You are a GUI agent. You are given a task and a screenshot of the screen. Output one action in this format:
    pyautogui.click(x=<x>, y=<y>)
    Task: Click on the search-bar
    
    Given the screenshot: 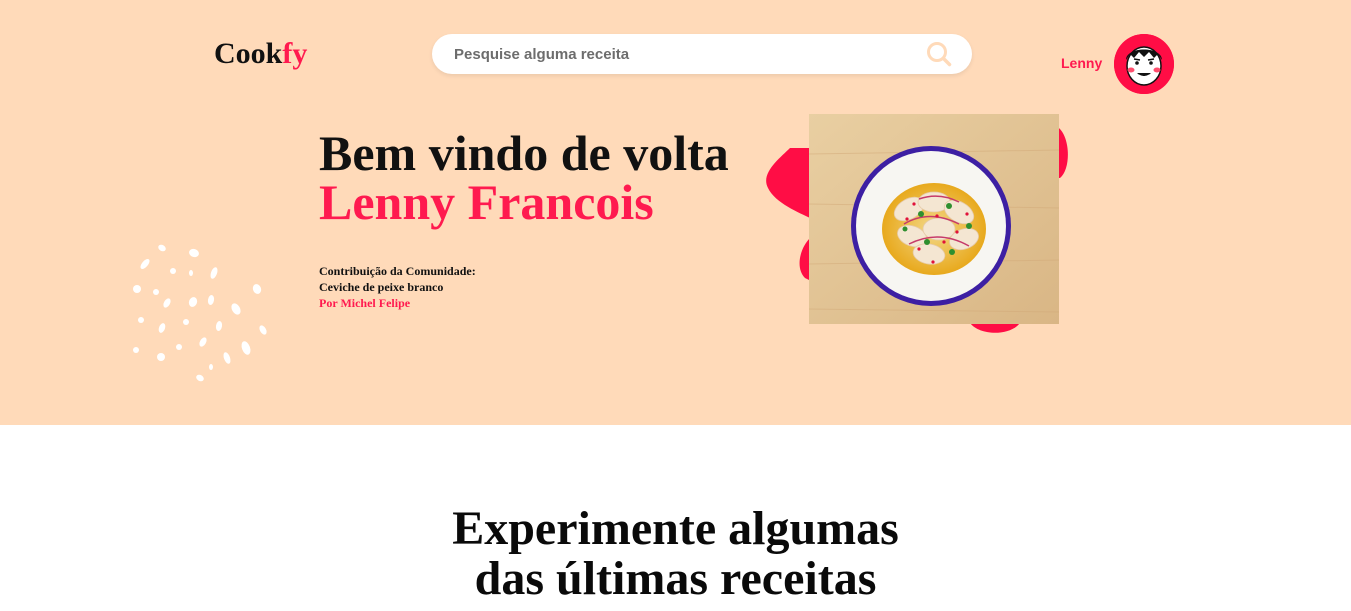 What is the action you would take?
    pyautogui.click(x=702, y=54)
    